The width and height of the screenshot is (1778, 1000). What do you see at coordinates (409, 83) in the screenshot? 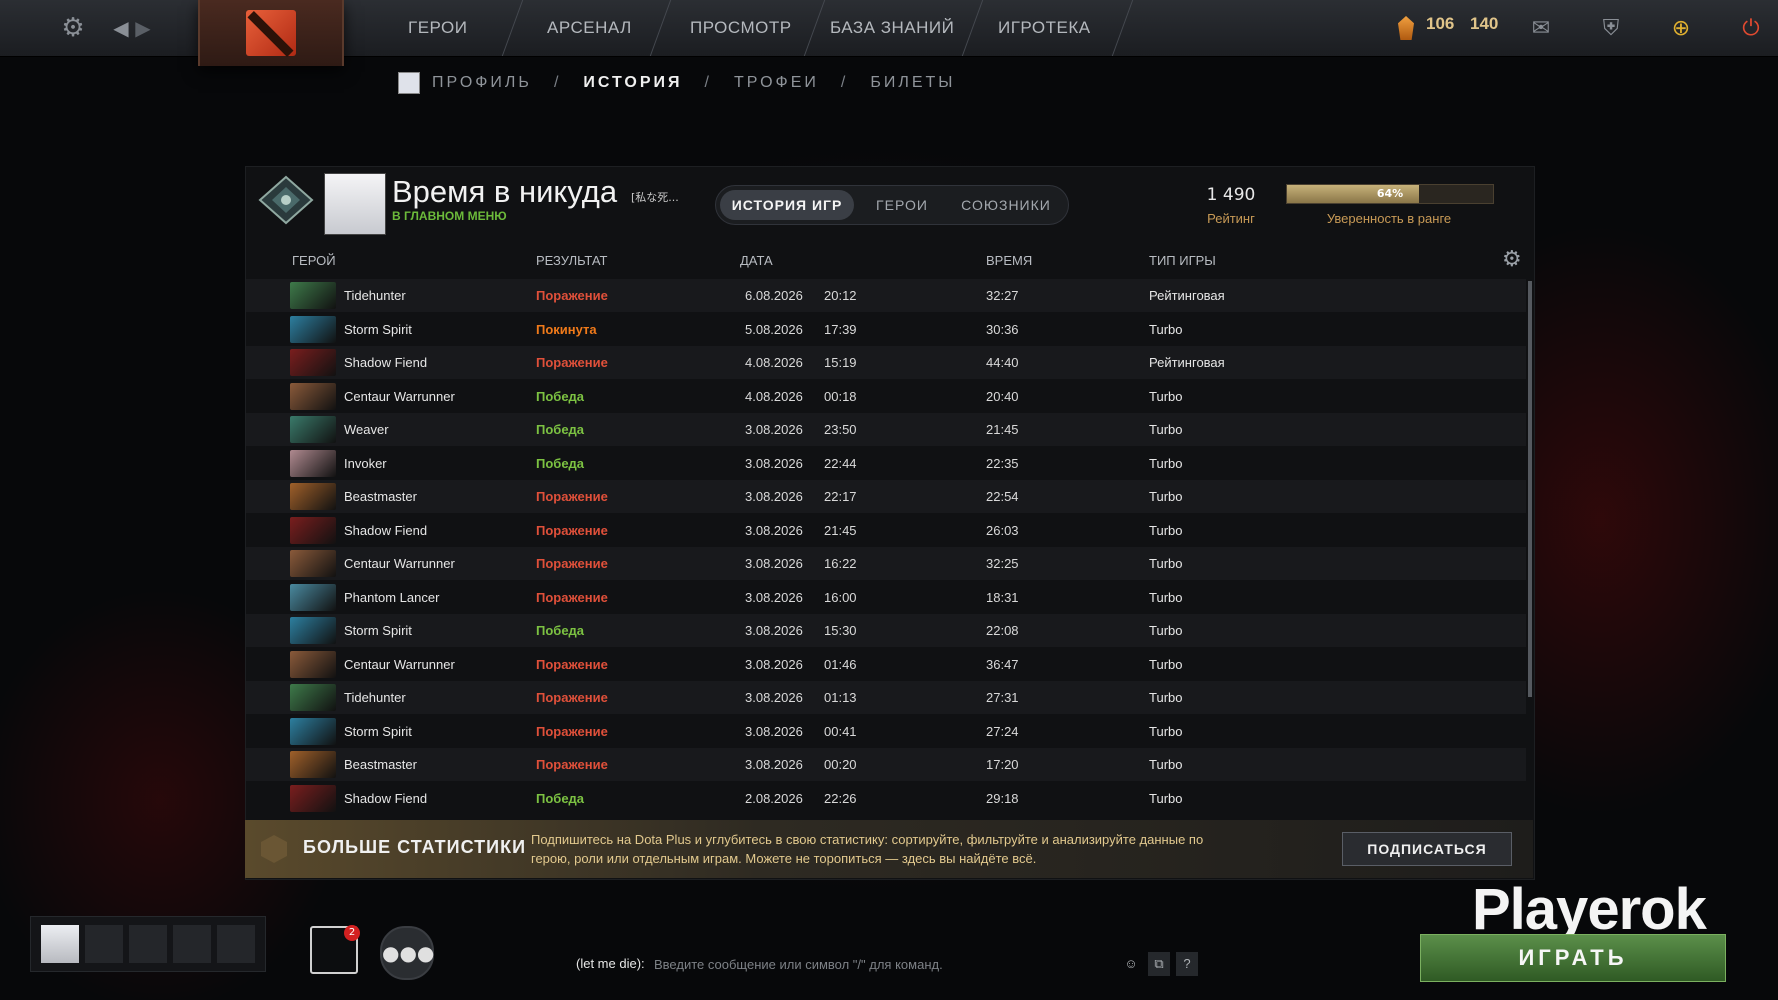
I see `profile-avatar-small` at bounding box center [409, 83].